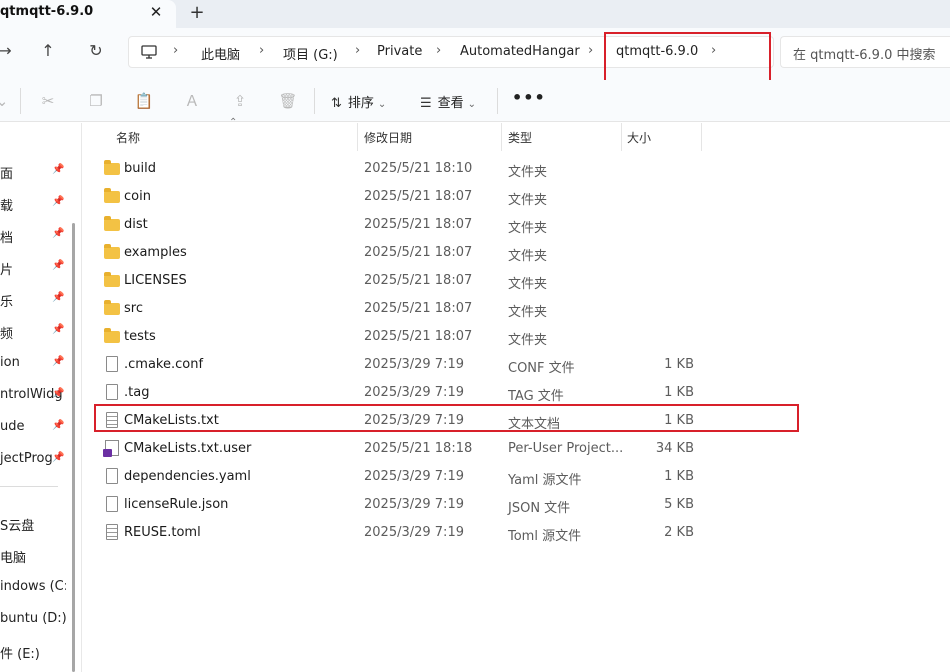  Describe the element at coordinates (520, 51) in the screenshot. I see `breadcrumb-item: AutomatedHangar` at that location.